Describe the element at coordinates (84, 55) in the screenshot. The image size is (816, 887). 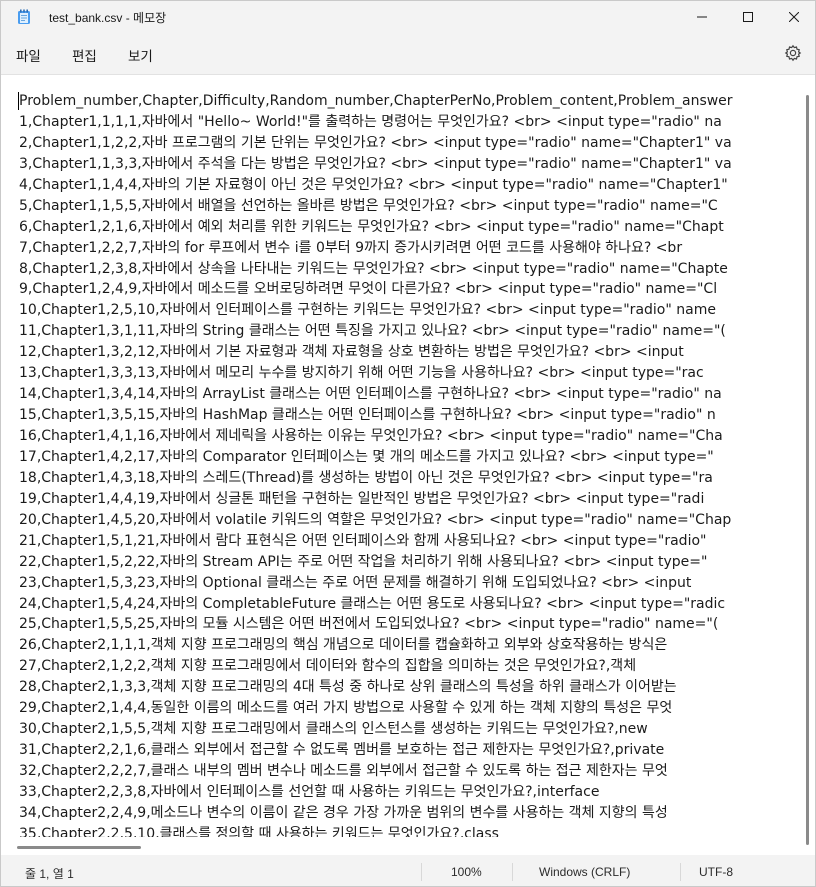
I see `menu-edit: 편집` at that location.